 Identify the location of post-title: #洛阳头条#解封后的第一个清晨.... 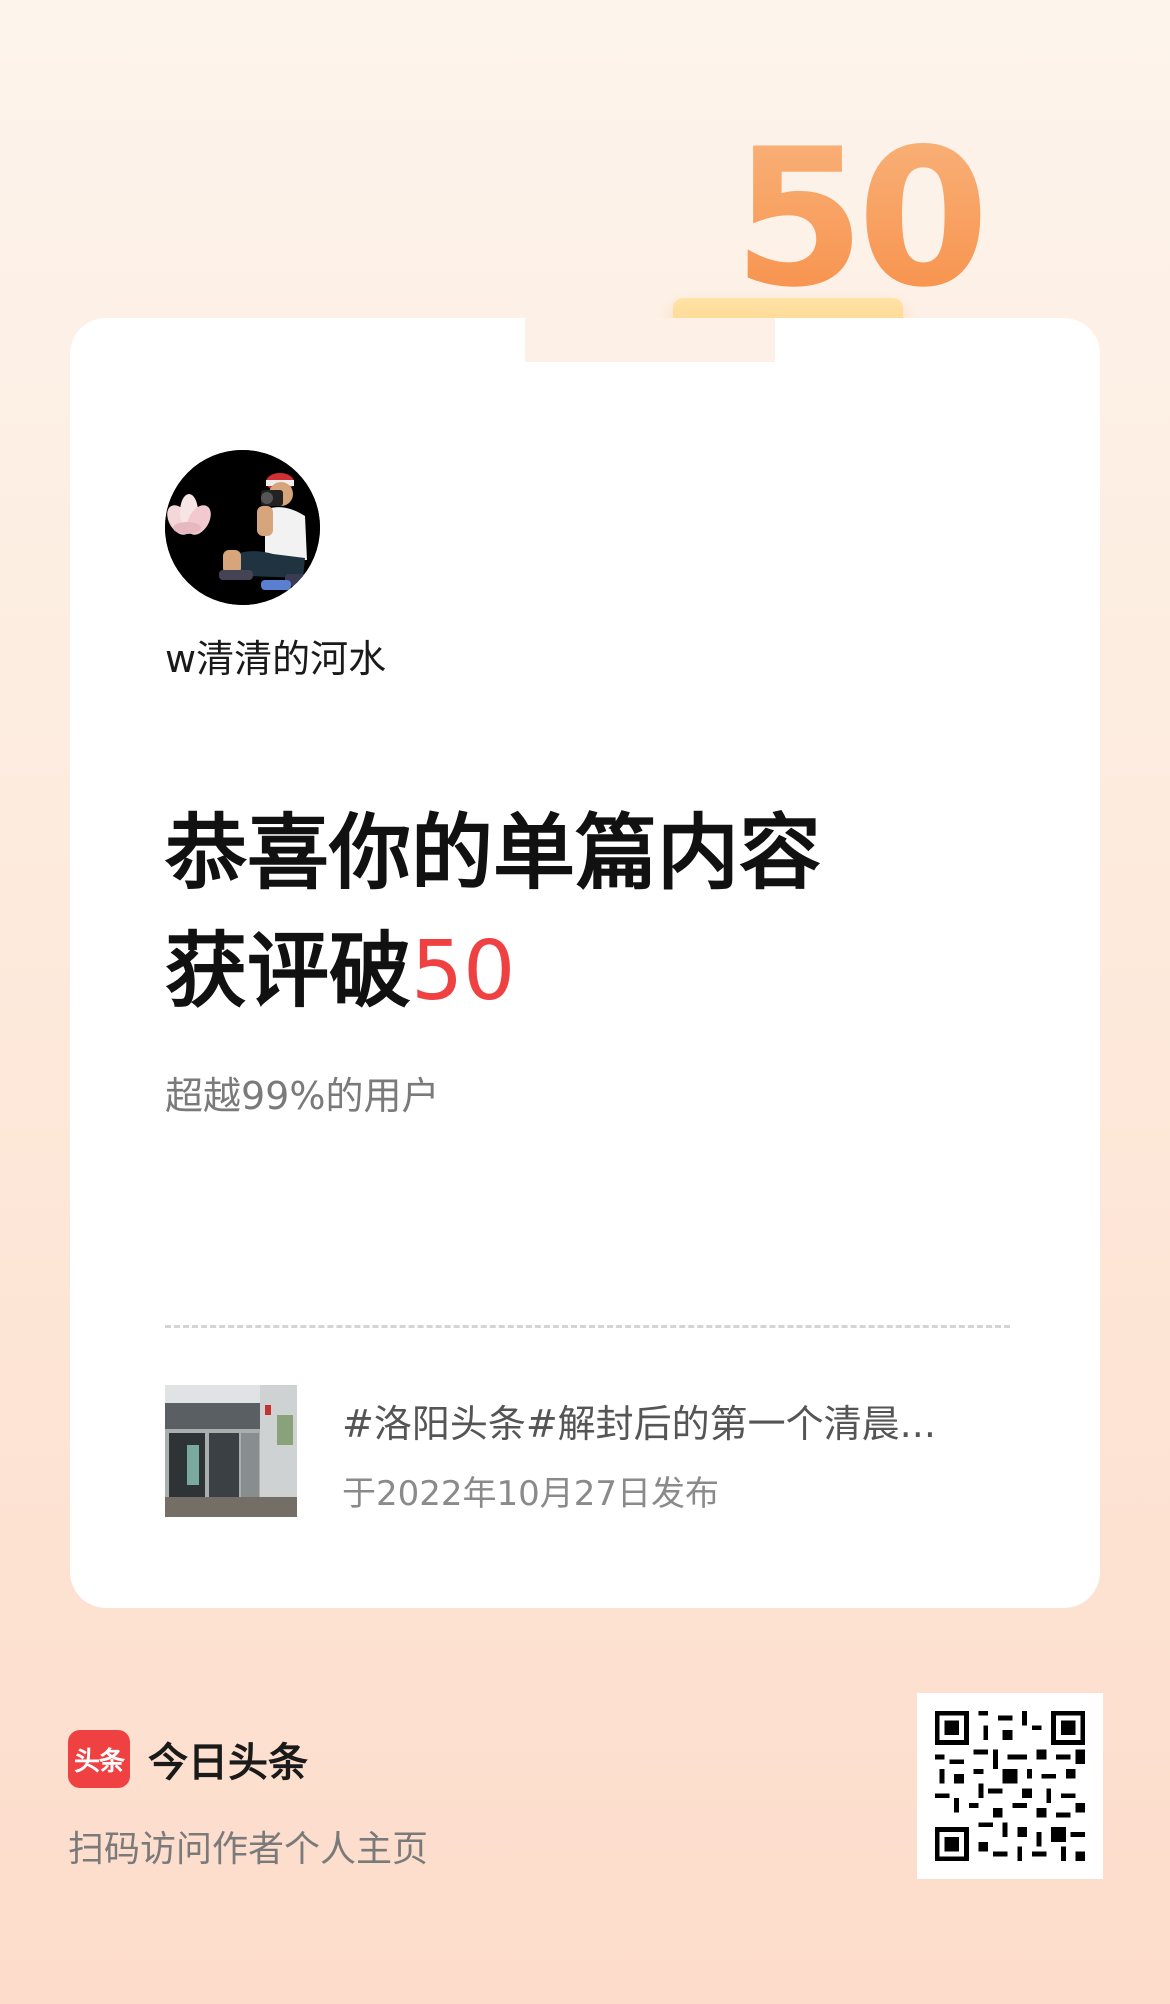
(662, 1420).